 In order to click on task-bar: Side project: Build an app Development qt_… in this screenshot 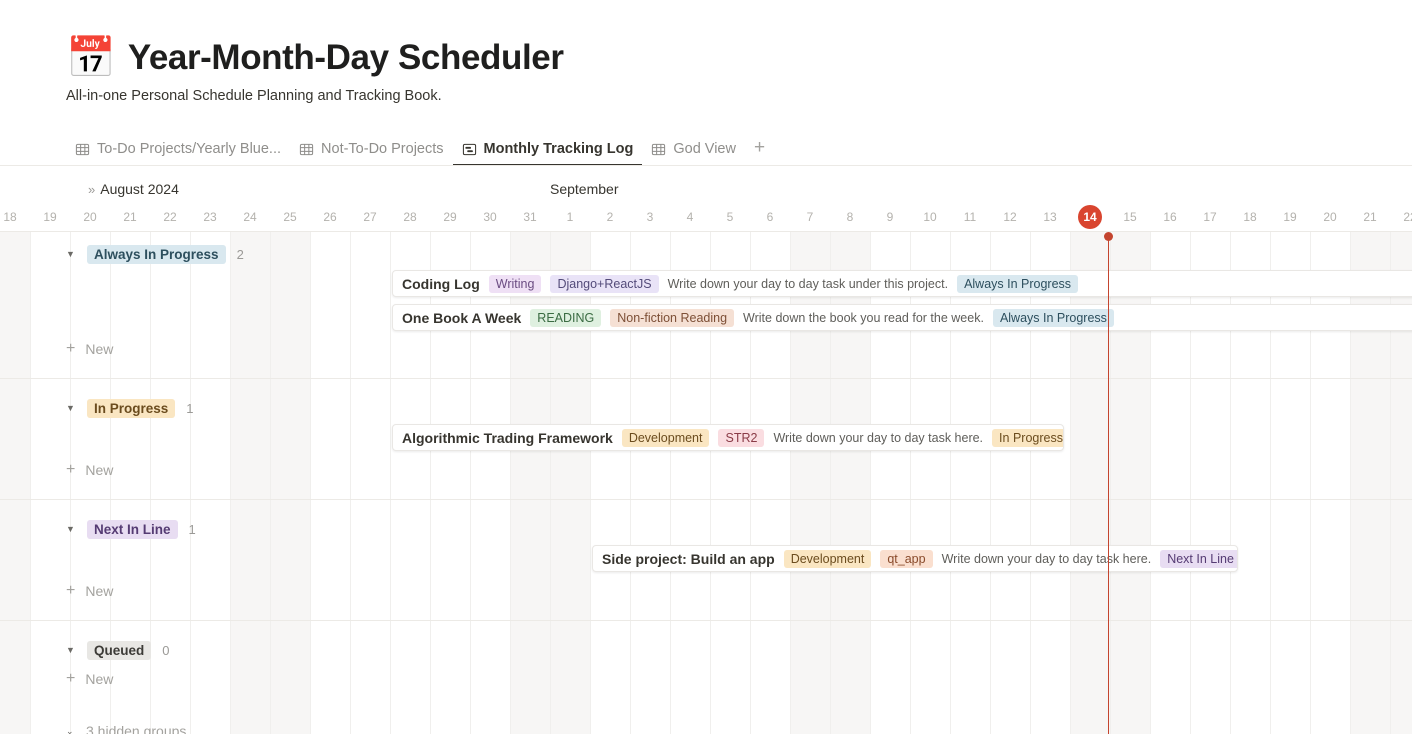, I will do `click(915, 558)`.